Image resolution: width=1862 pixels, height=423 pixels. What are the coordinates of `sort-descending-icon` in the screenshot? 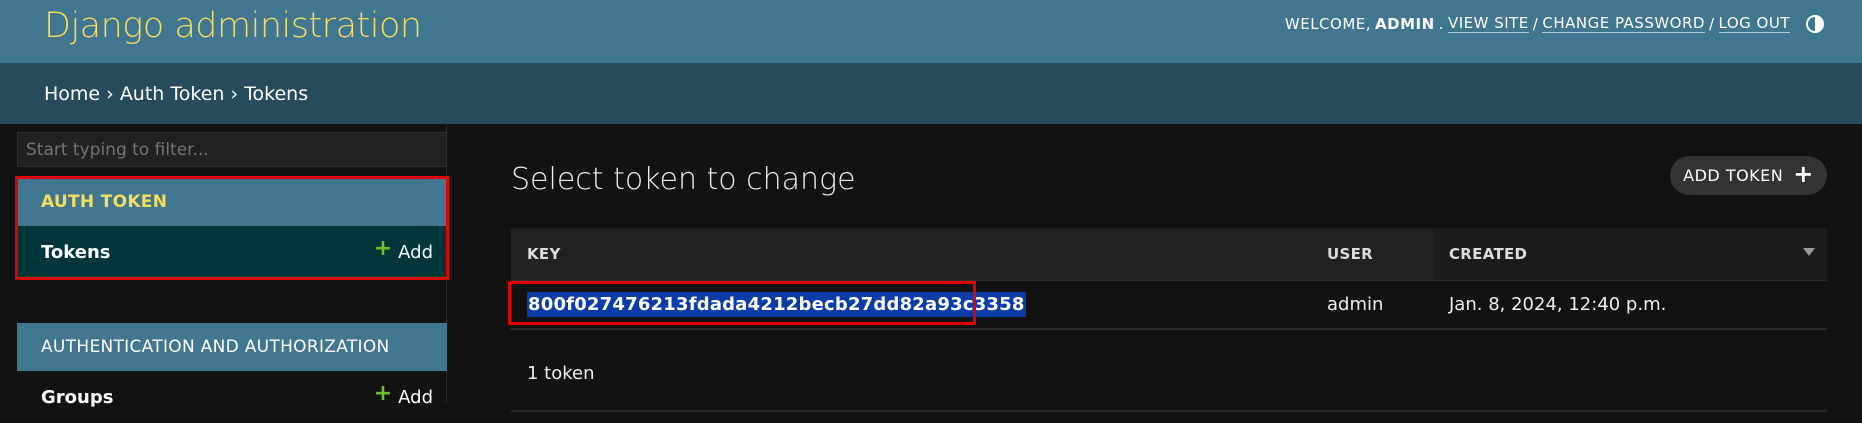 It's located at (1809, 252).